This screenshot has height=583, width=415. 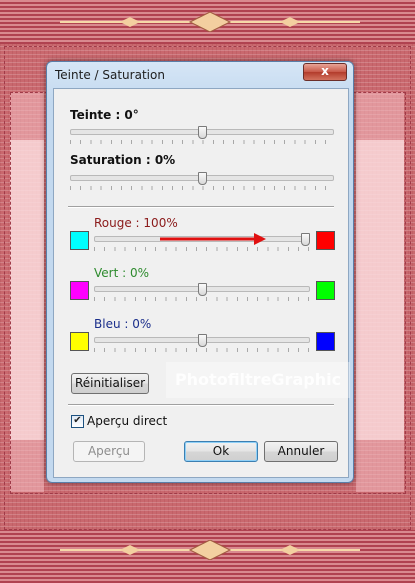 I want to click on dialog-titlebar: Teinte / Saturation x, so click(x=200, y=74).